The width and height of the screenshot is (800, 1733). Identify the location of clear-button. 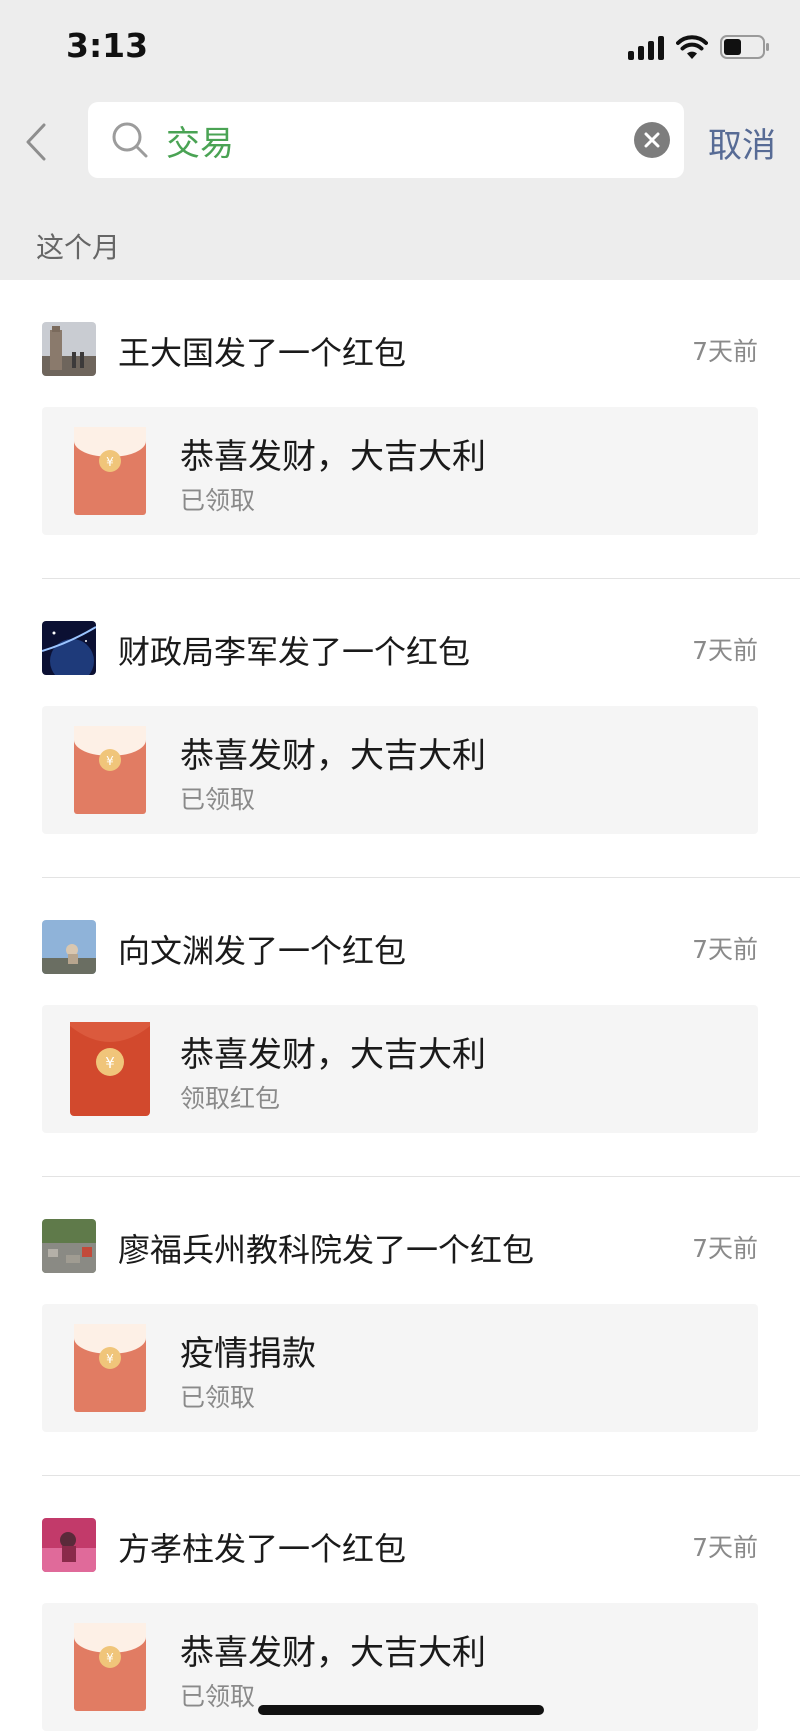
(652, 140).